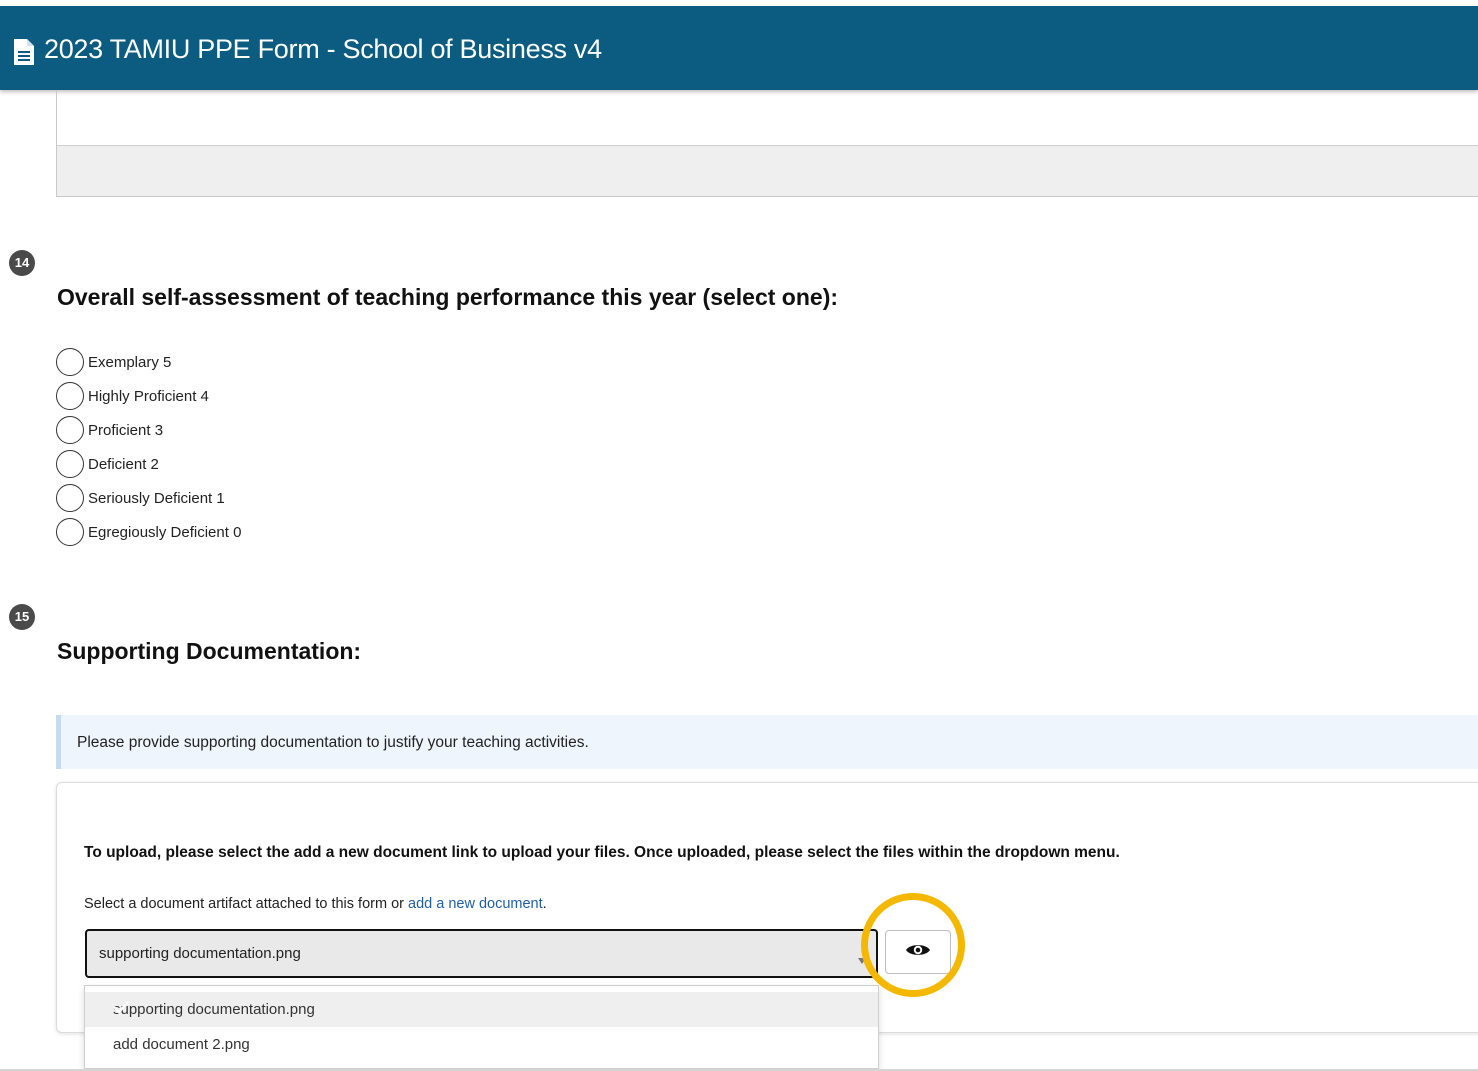  I want to click on radio-label: Exemplary 5, so click(130, 362).